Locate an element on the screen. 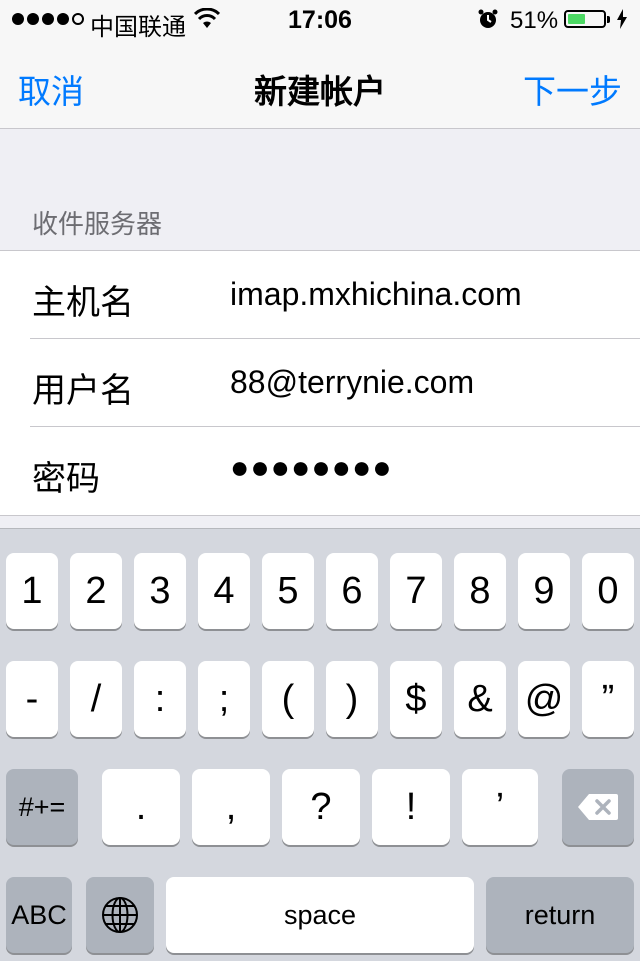 The width and height of the screenshot is (640, 961). delete-key is located at coordinates (598, 807).